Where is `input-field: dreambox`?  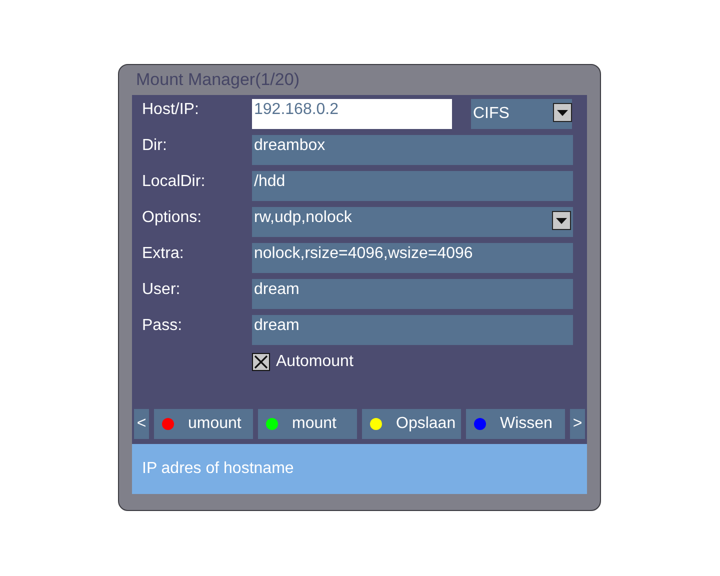
input-field: dreambox is located at coordinates (412, 150).